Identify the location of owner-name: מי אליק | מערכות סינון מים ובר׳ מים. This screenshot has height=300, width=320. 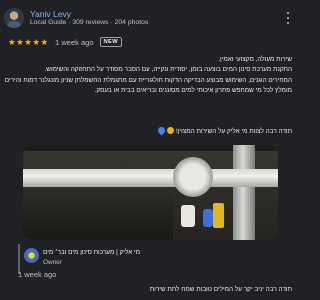
(158, 252).